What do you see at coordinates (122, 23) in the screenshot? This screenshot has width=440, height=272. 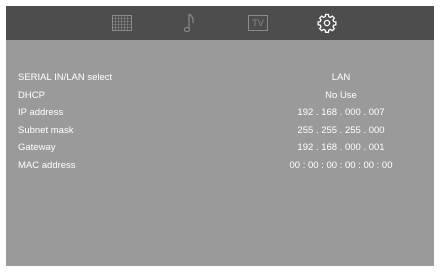 I see `picture-grid-icon` at bounding box center [122, 23].